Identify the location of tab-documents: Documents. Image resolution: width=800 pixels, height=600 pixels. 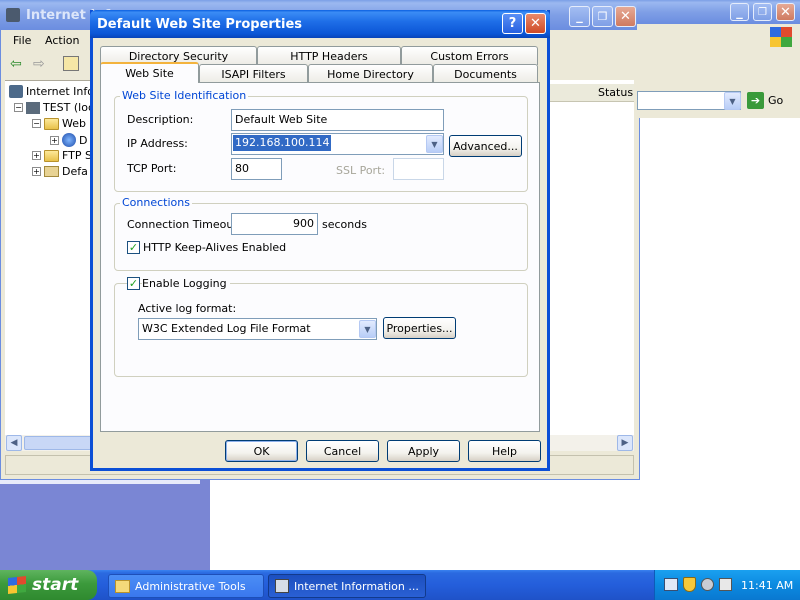
(485, 73).